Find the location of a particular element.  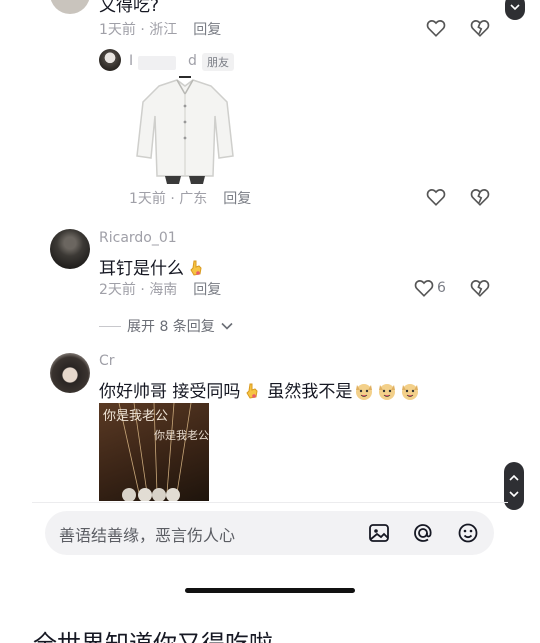

comment-input-bar: 善语结善缘，恶言伤人心 is located at coordinates (269, 533).